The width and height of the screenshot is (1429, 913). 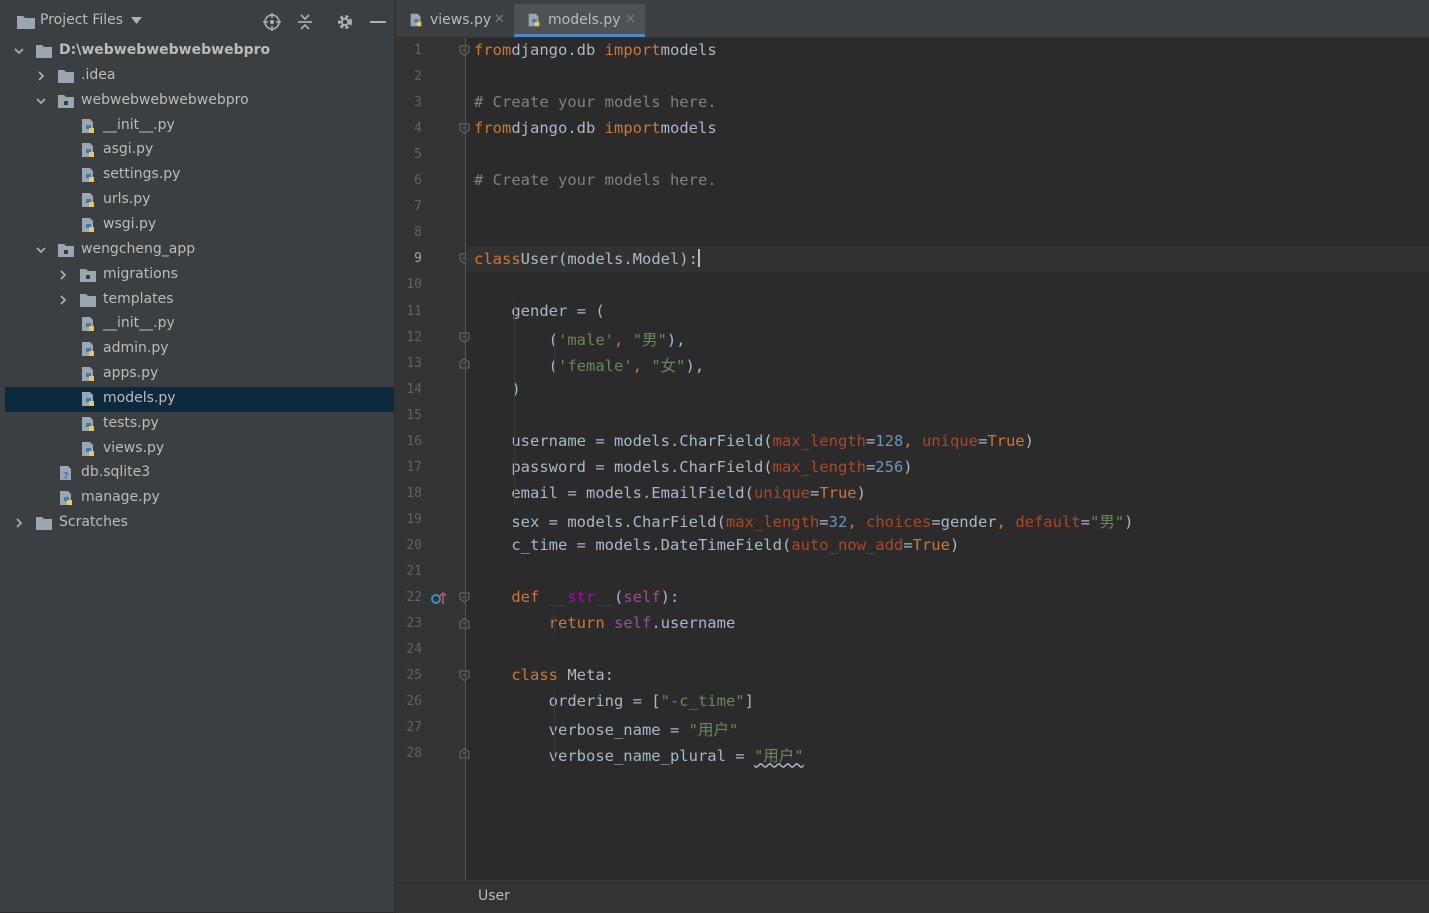 What do you see at coordinates (81, 20) in the screenshot?
I see `project-view-selector: Project Files` at bounding box center [81, 20].